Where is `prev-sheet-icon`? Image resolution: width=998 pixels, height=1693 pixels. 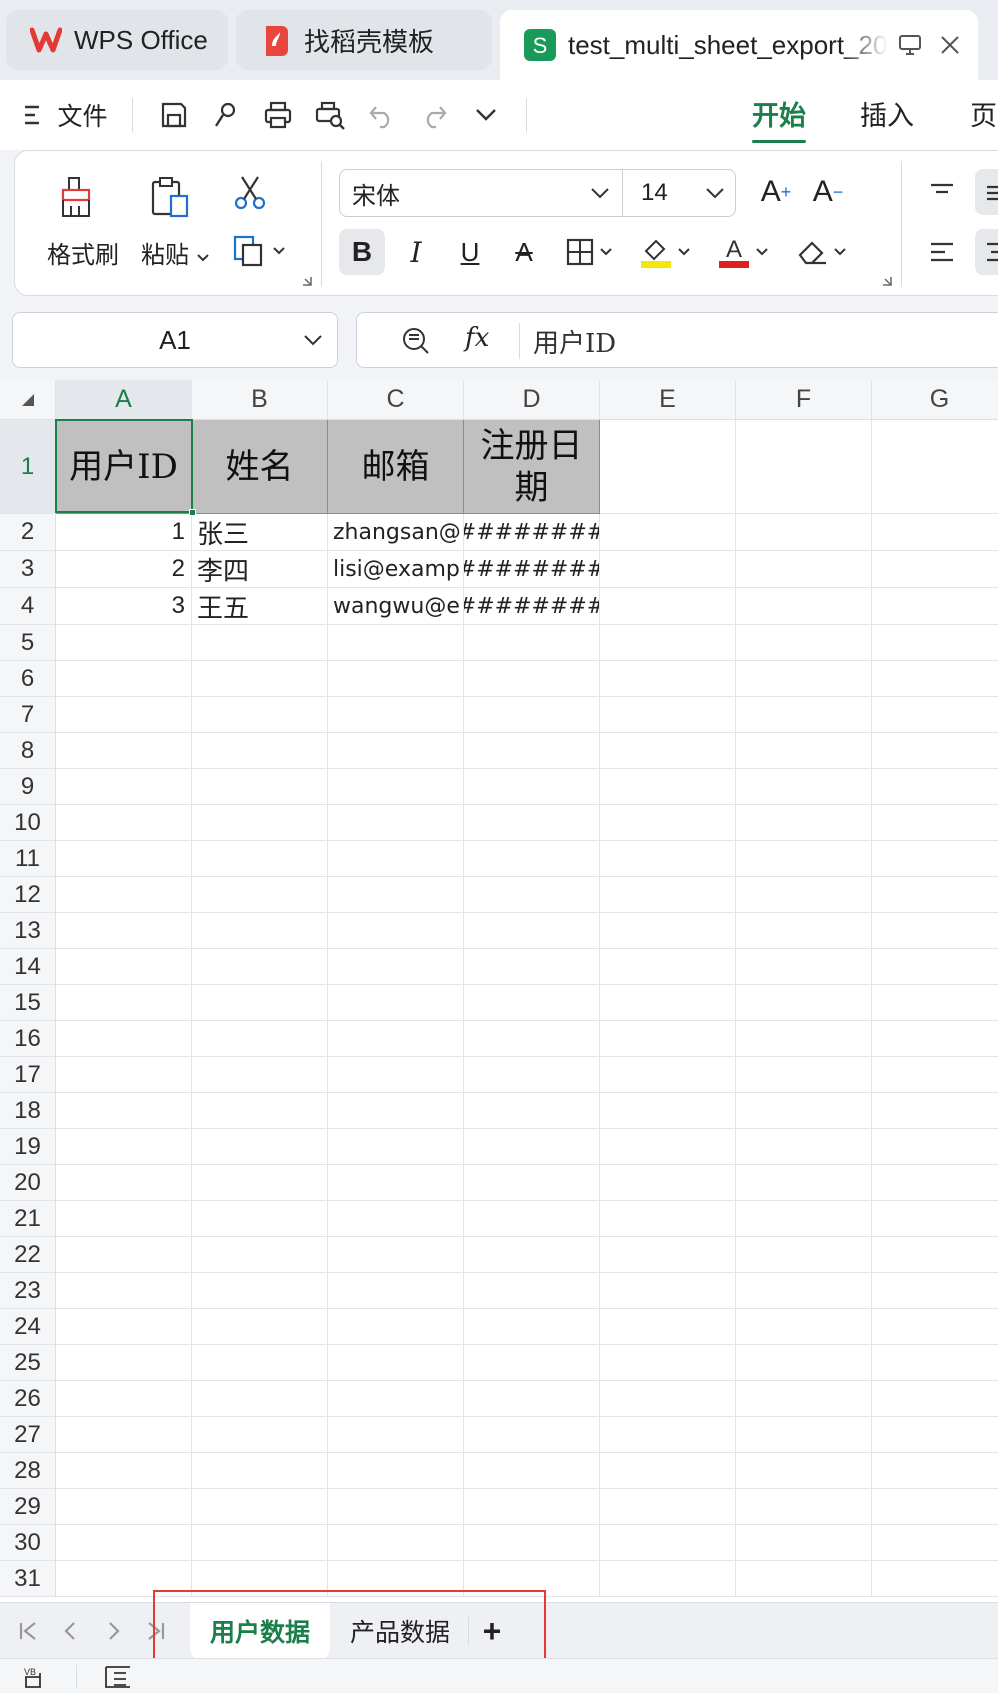
prev-sheet-icon is located at coordinates (70, 1631).